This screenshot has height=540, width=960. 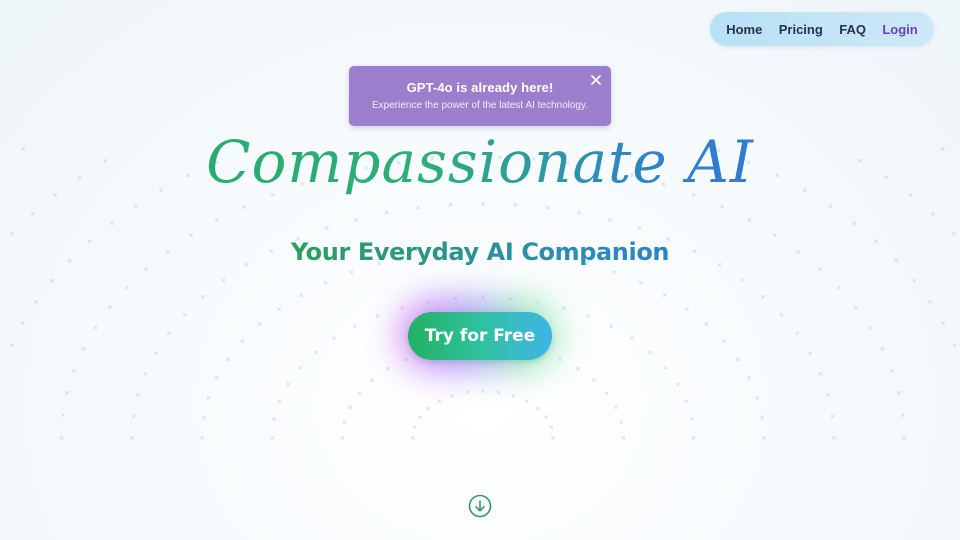 What do you see at coordinates (480, 252) in the screenshot?
I see `hero-subtitle: Your Everyday AI Companion` at bounding box center [480, 252].